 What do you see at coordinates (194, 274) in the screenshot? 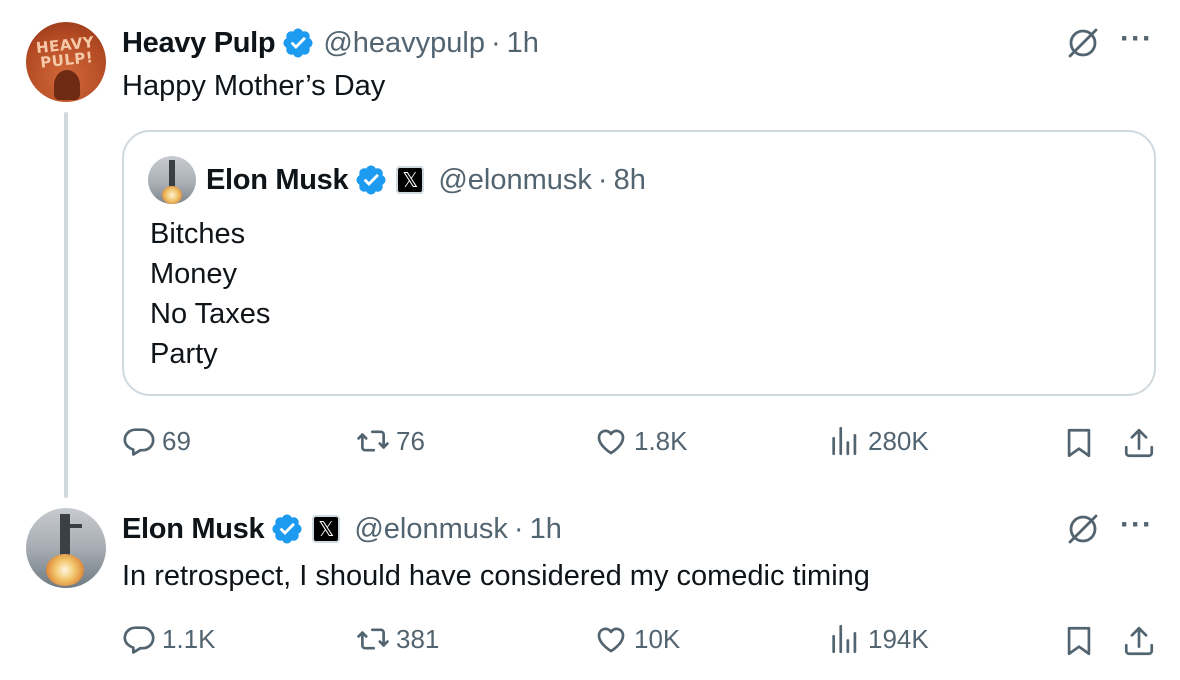
I see `quoted-line: Money` at bounding box center [194, 274].